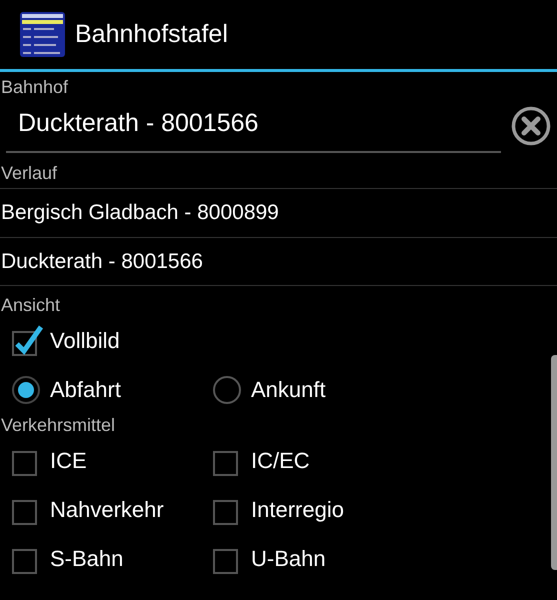 The width and height of the screenshot is (557, 600). What do you see at coordinates (68, 461) in the screenshot?
I see `option-label: ICE` at bounding box center [68, 461].